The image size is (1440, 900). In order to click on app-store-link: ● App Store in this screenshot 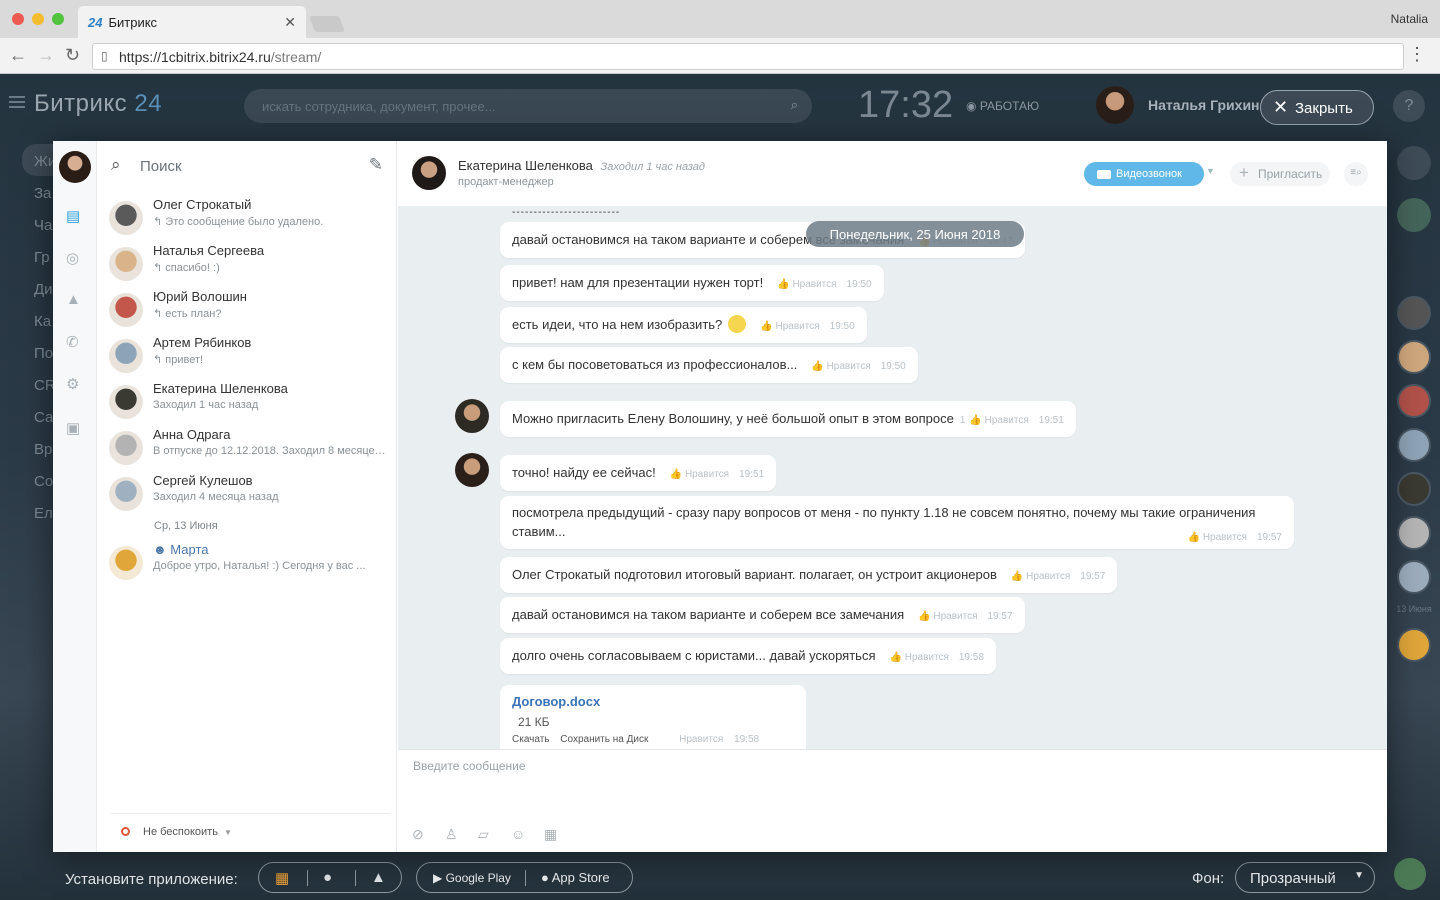, I will do `click(575, 877)`.